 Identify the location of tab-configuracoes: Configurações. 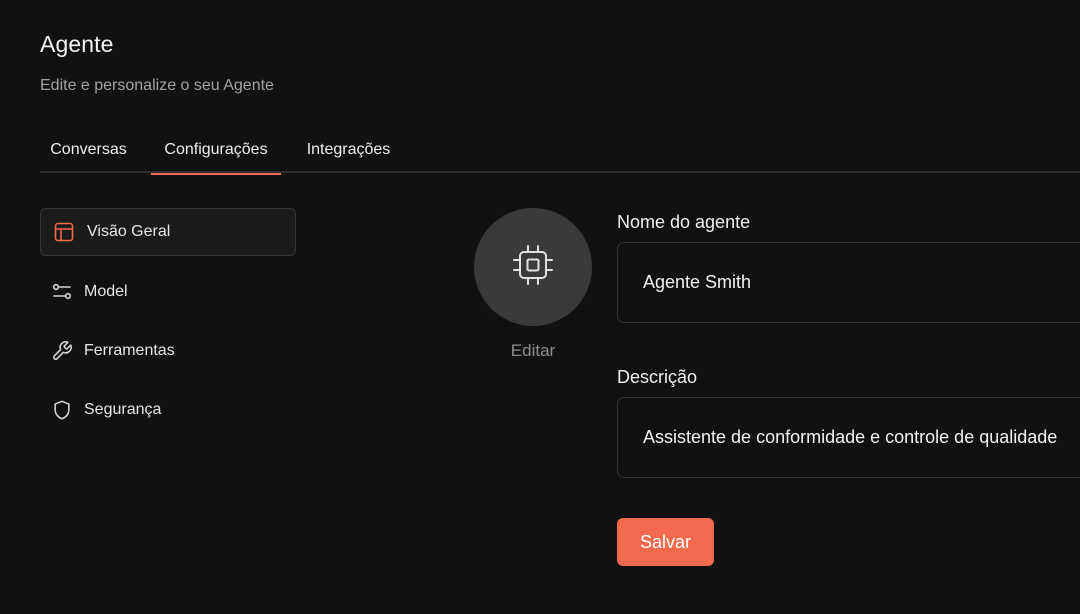
(216, 154).